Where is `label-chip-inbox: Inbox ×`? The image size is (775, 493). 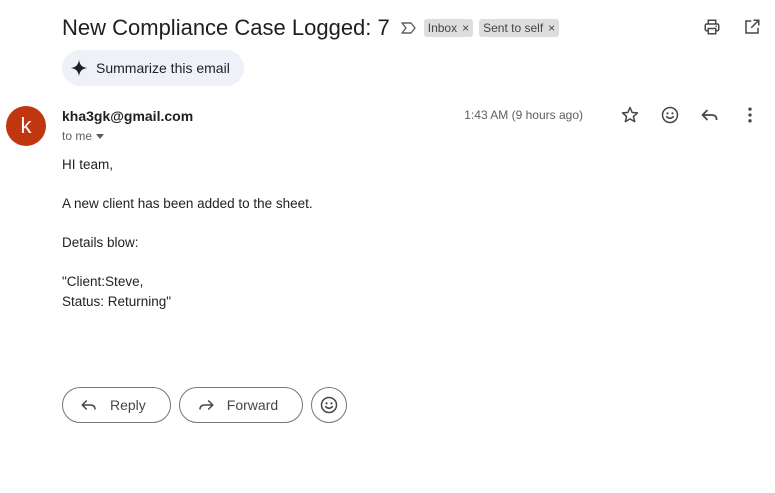
label-chip-inbox: Inbox × is located at coordinates (448, 28).